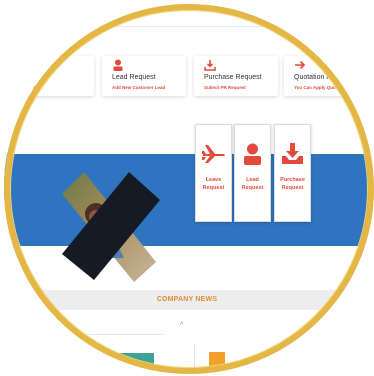  I want to click on top-divider, so click(187, 26).